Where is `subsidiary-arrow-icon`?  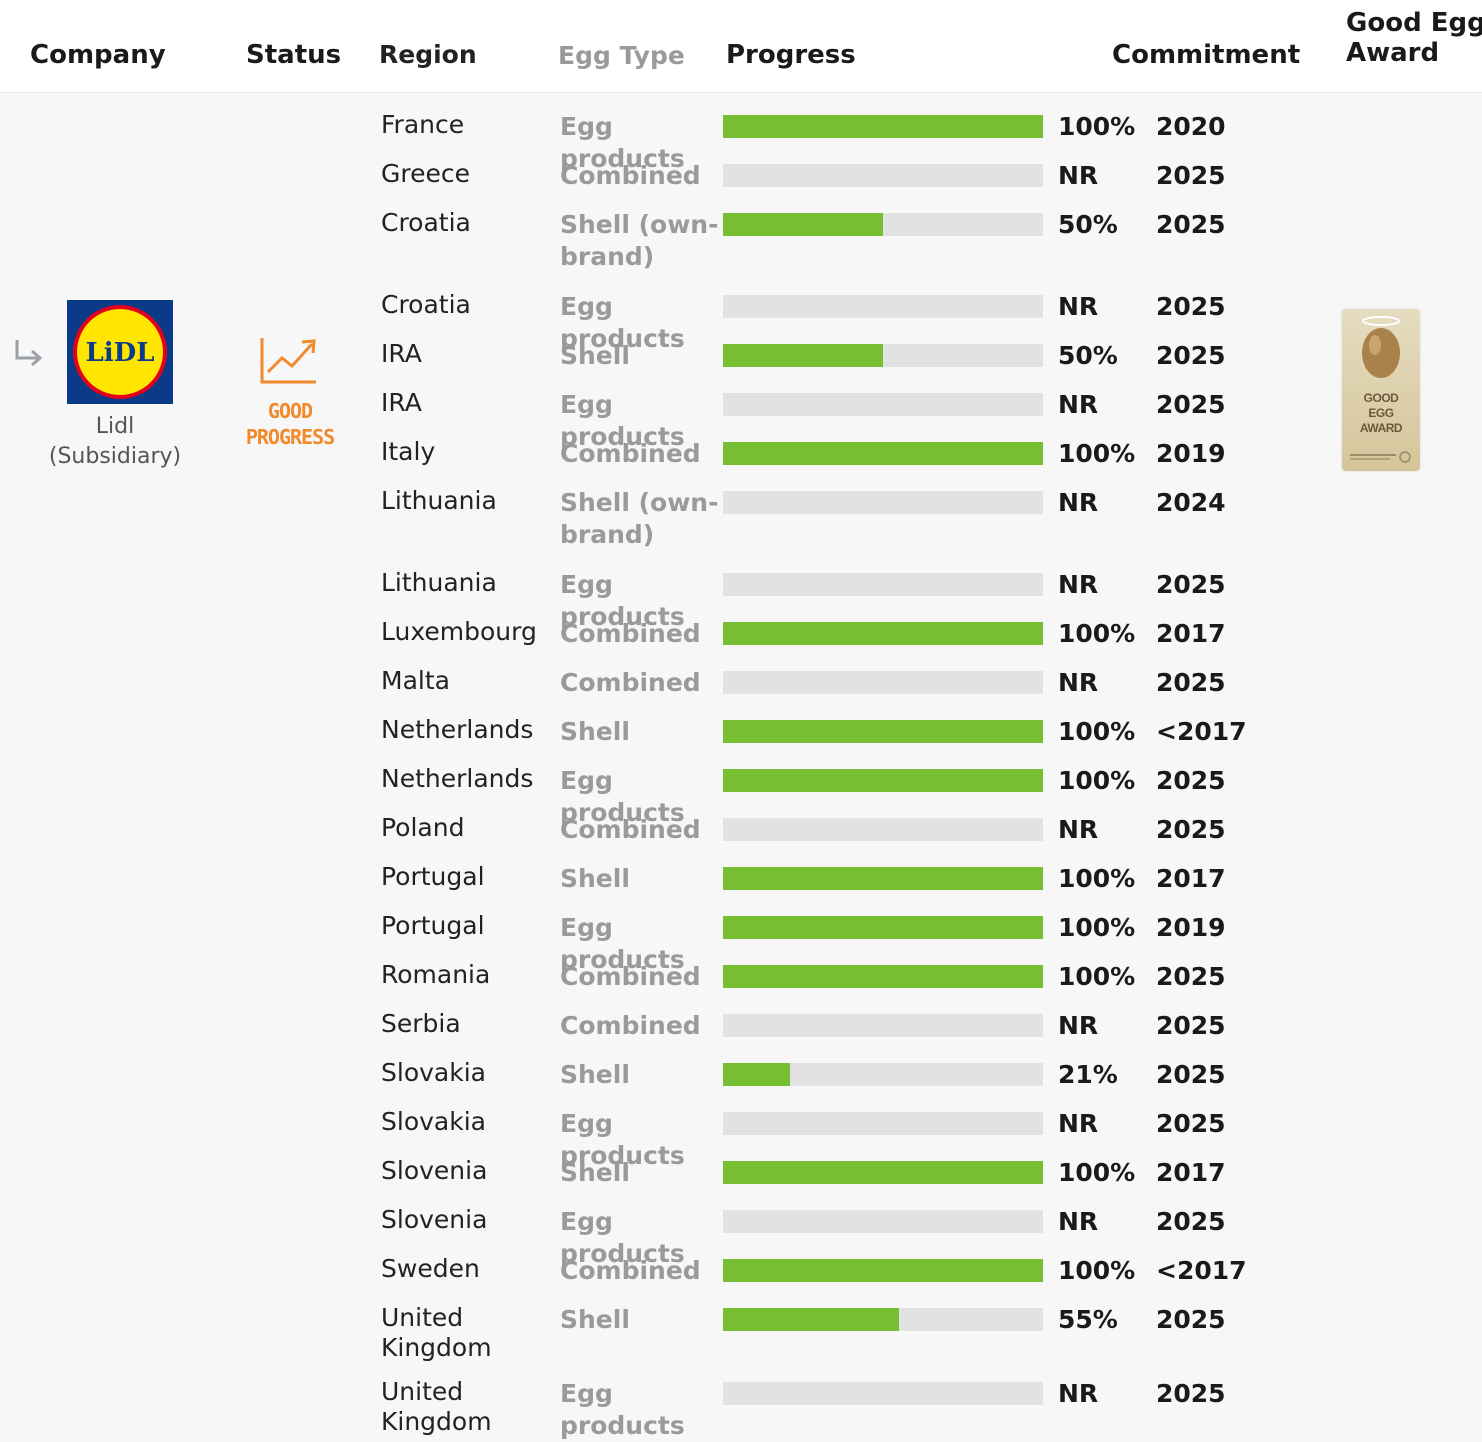 subsidiary-arrow-icon is located at coordinates (29, 353).